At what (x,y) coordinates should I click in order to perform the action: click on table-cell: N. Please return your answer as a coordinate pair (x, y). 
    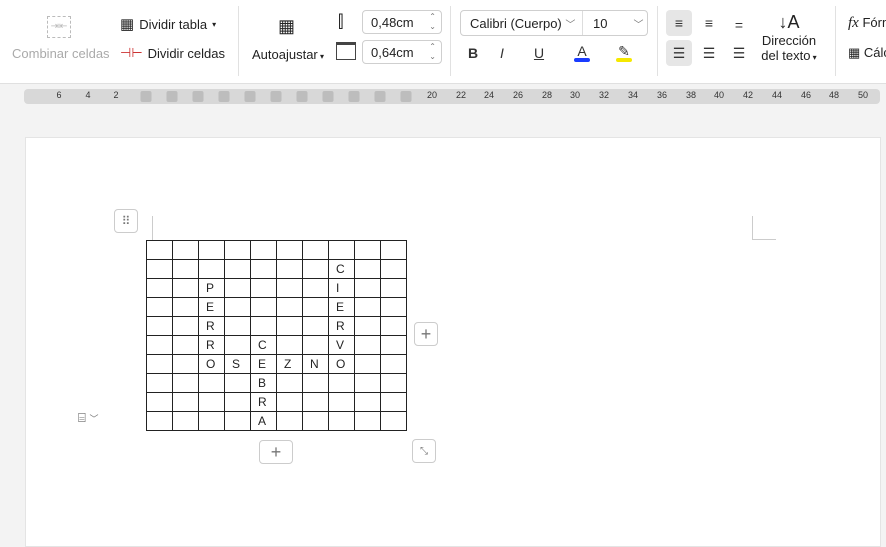
    Looking at the image, I should click on (315, 364).